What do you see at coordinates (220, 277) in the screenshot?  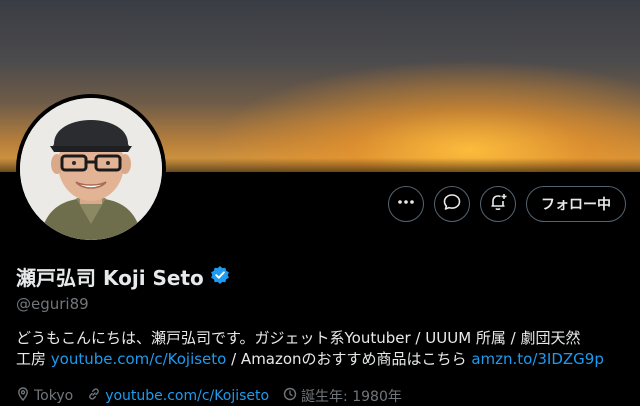 I see `verified-badge-icon` at bounding box center [220, 277].